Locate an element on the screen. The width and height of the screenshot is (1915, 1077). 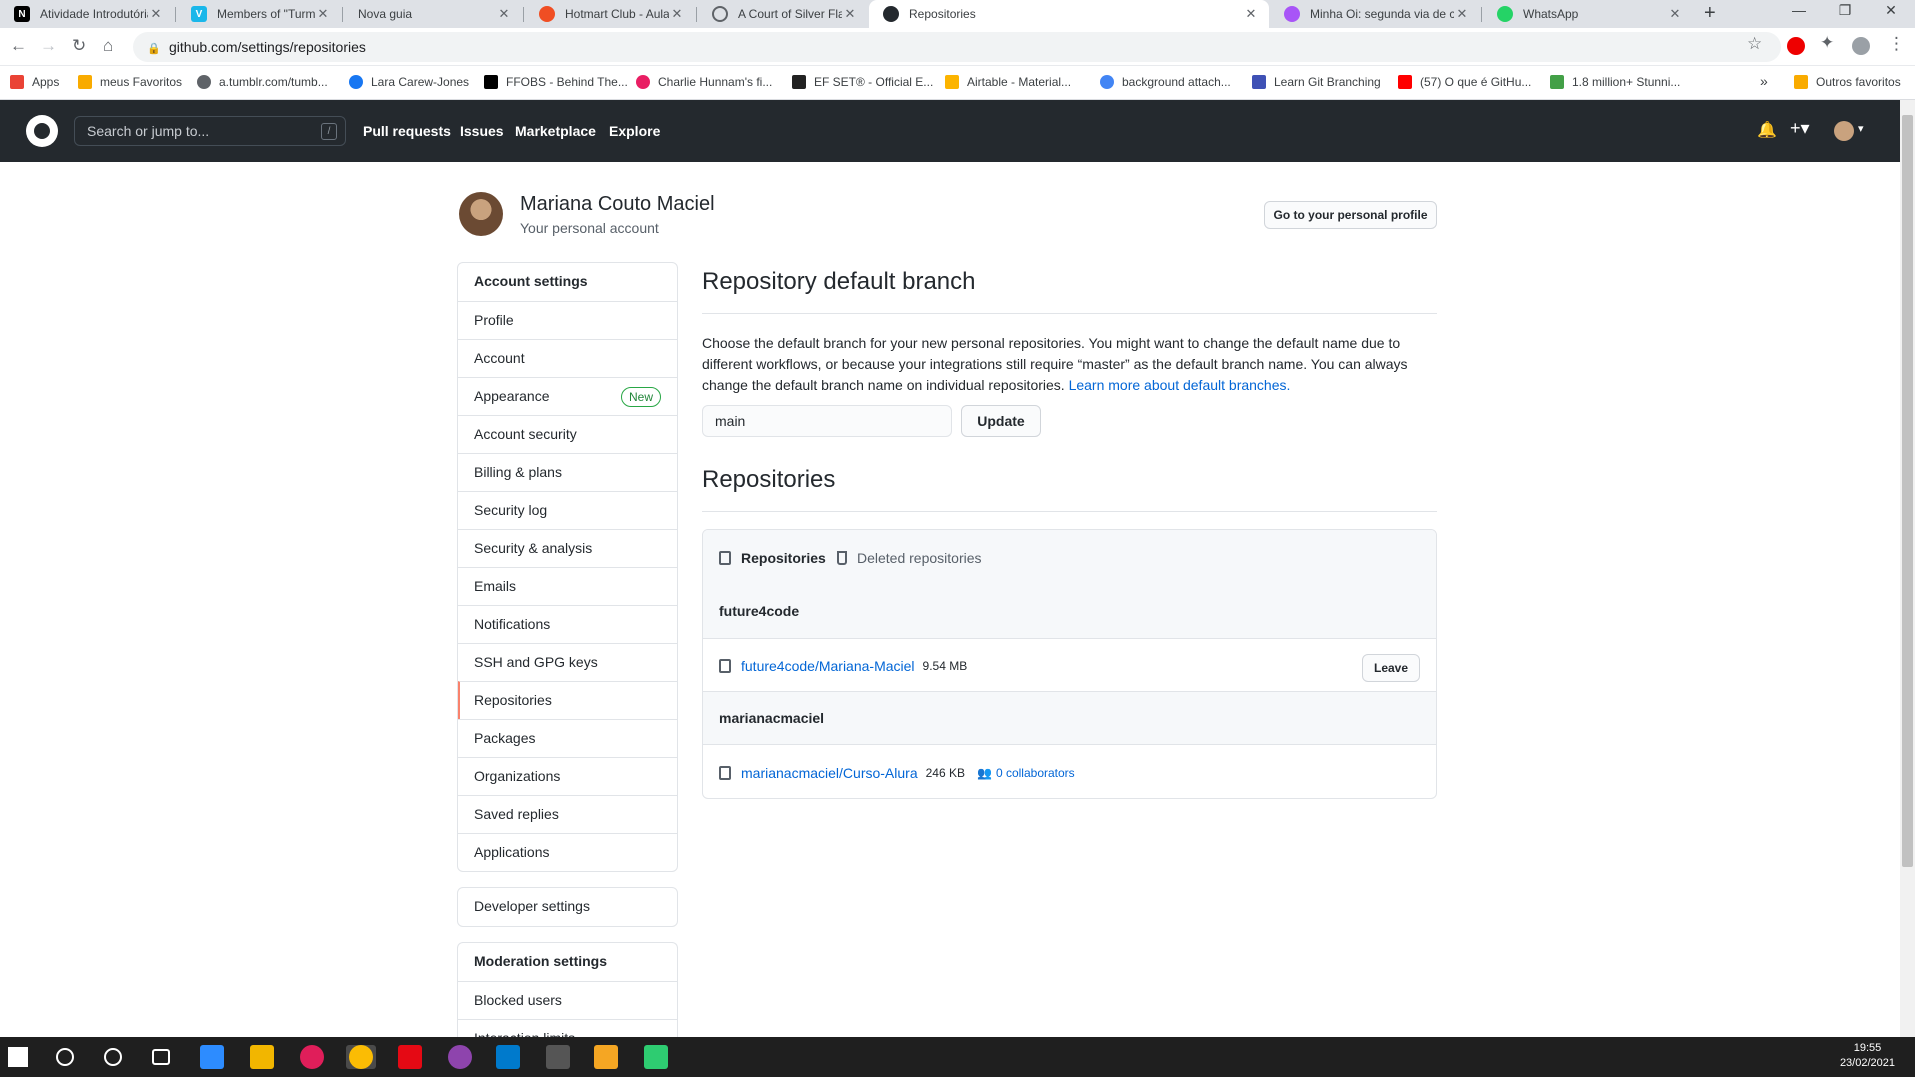
nav-marketplace: Marketplace is located at coordinates (555, 131).